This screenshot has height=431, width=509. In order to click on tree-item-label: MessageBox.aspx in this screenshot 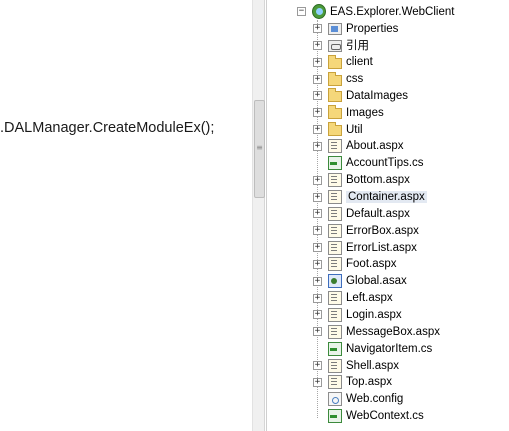, I will do `click(393, 331)`.